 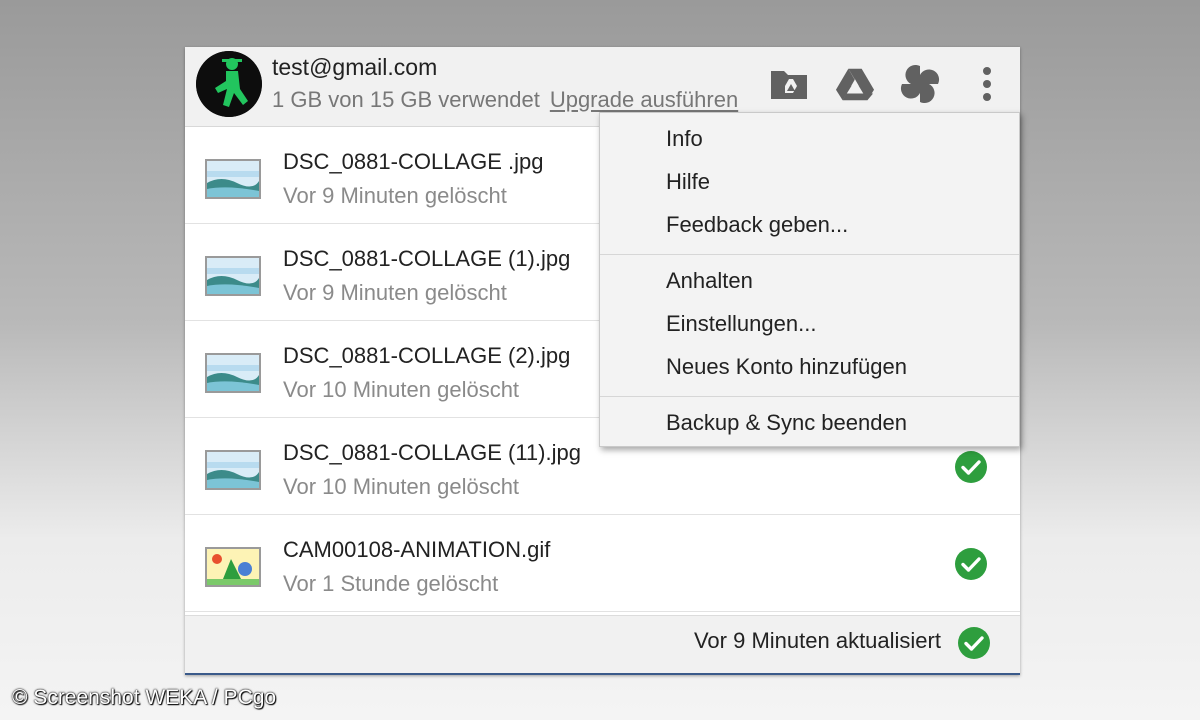 I want to click on drive-folder-icon, so click(x=789, y=85).